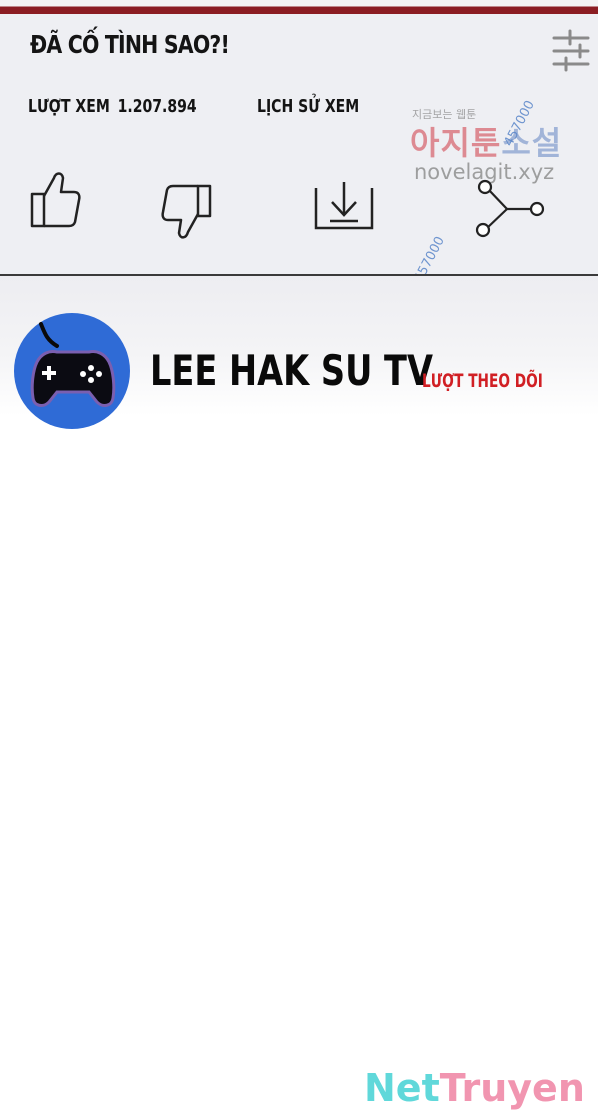 Image resolution: width=598 pixels, height=1115 pixels. What do you see at coordinates (291, 370) in the screenshot?
I see `channel-name: LEE HAK SU TV` at bounding box center [291, 370].